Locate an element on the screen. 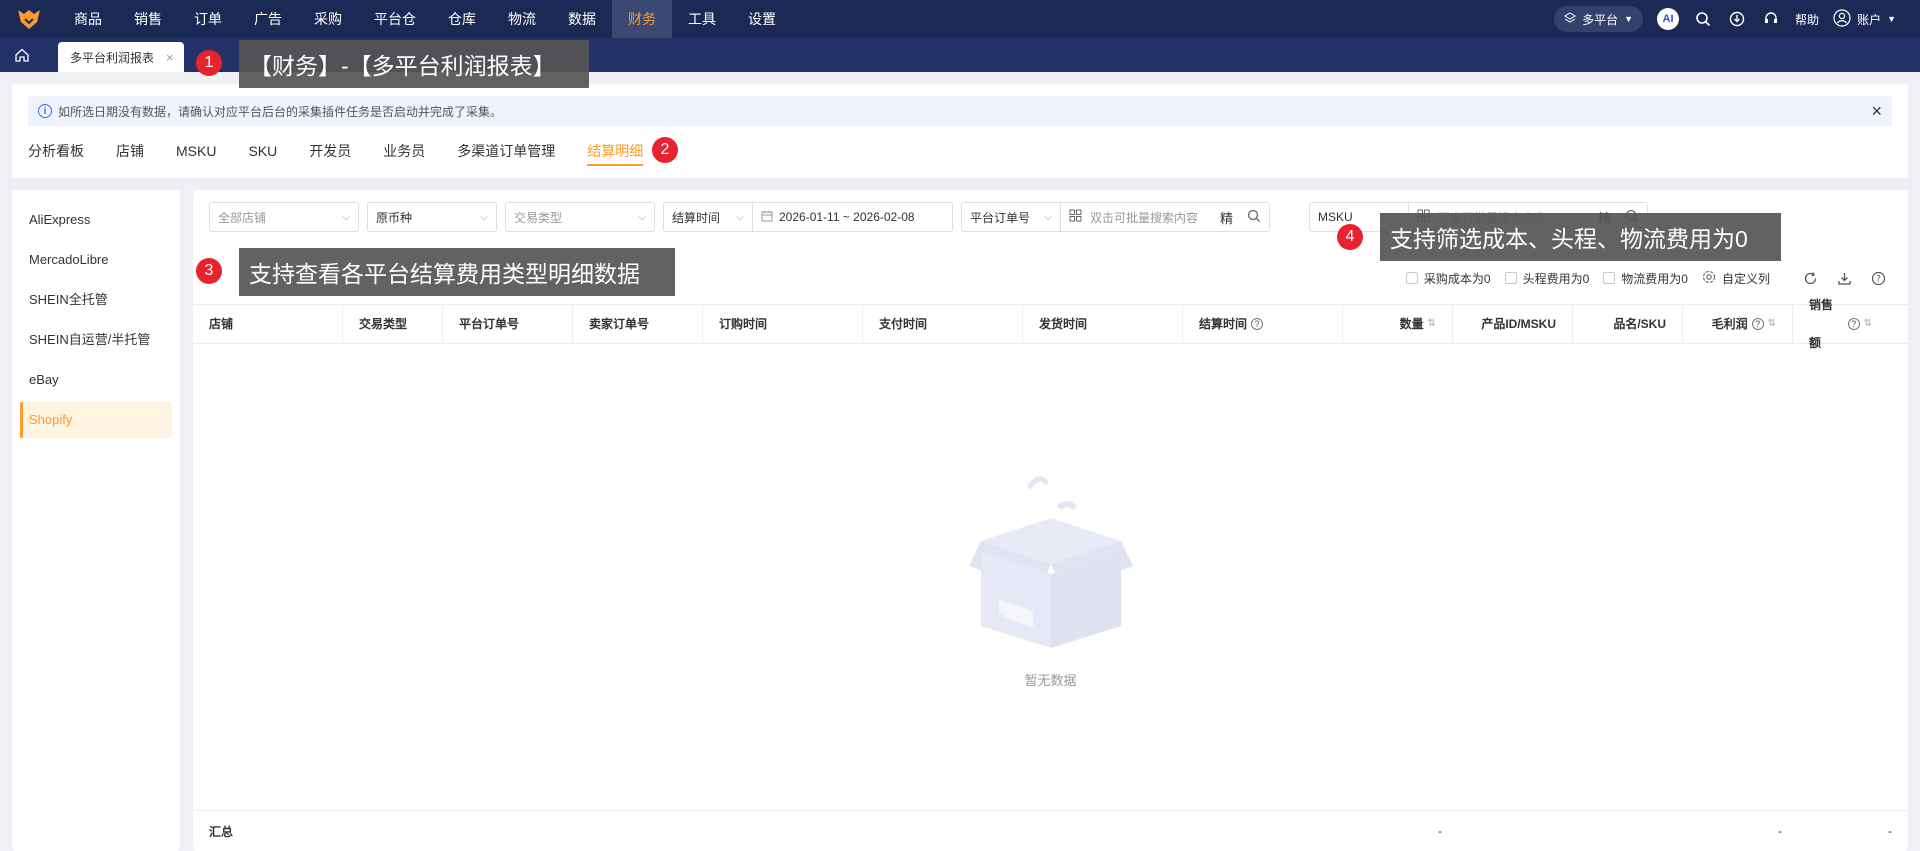 Image resolution: width=1920 pixels, height=851 pixels. transaction-type-select: 交易类型 ⌵ is located at coordinates (580, 217).